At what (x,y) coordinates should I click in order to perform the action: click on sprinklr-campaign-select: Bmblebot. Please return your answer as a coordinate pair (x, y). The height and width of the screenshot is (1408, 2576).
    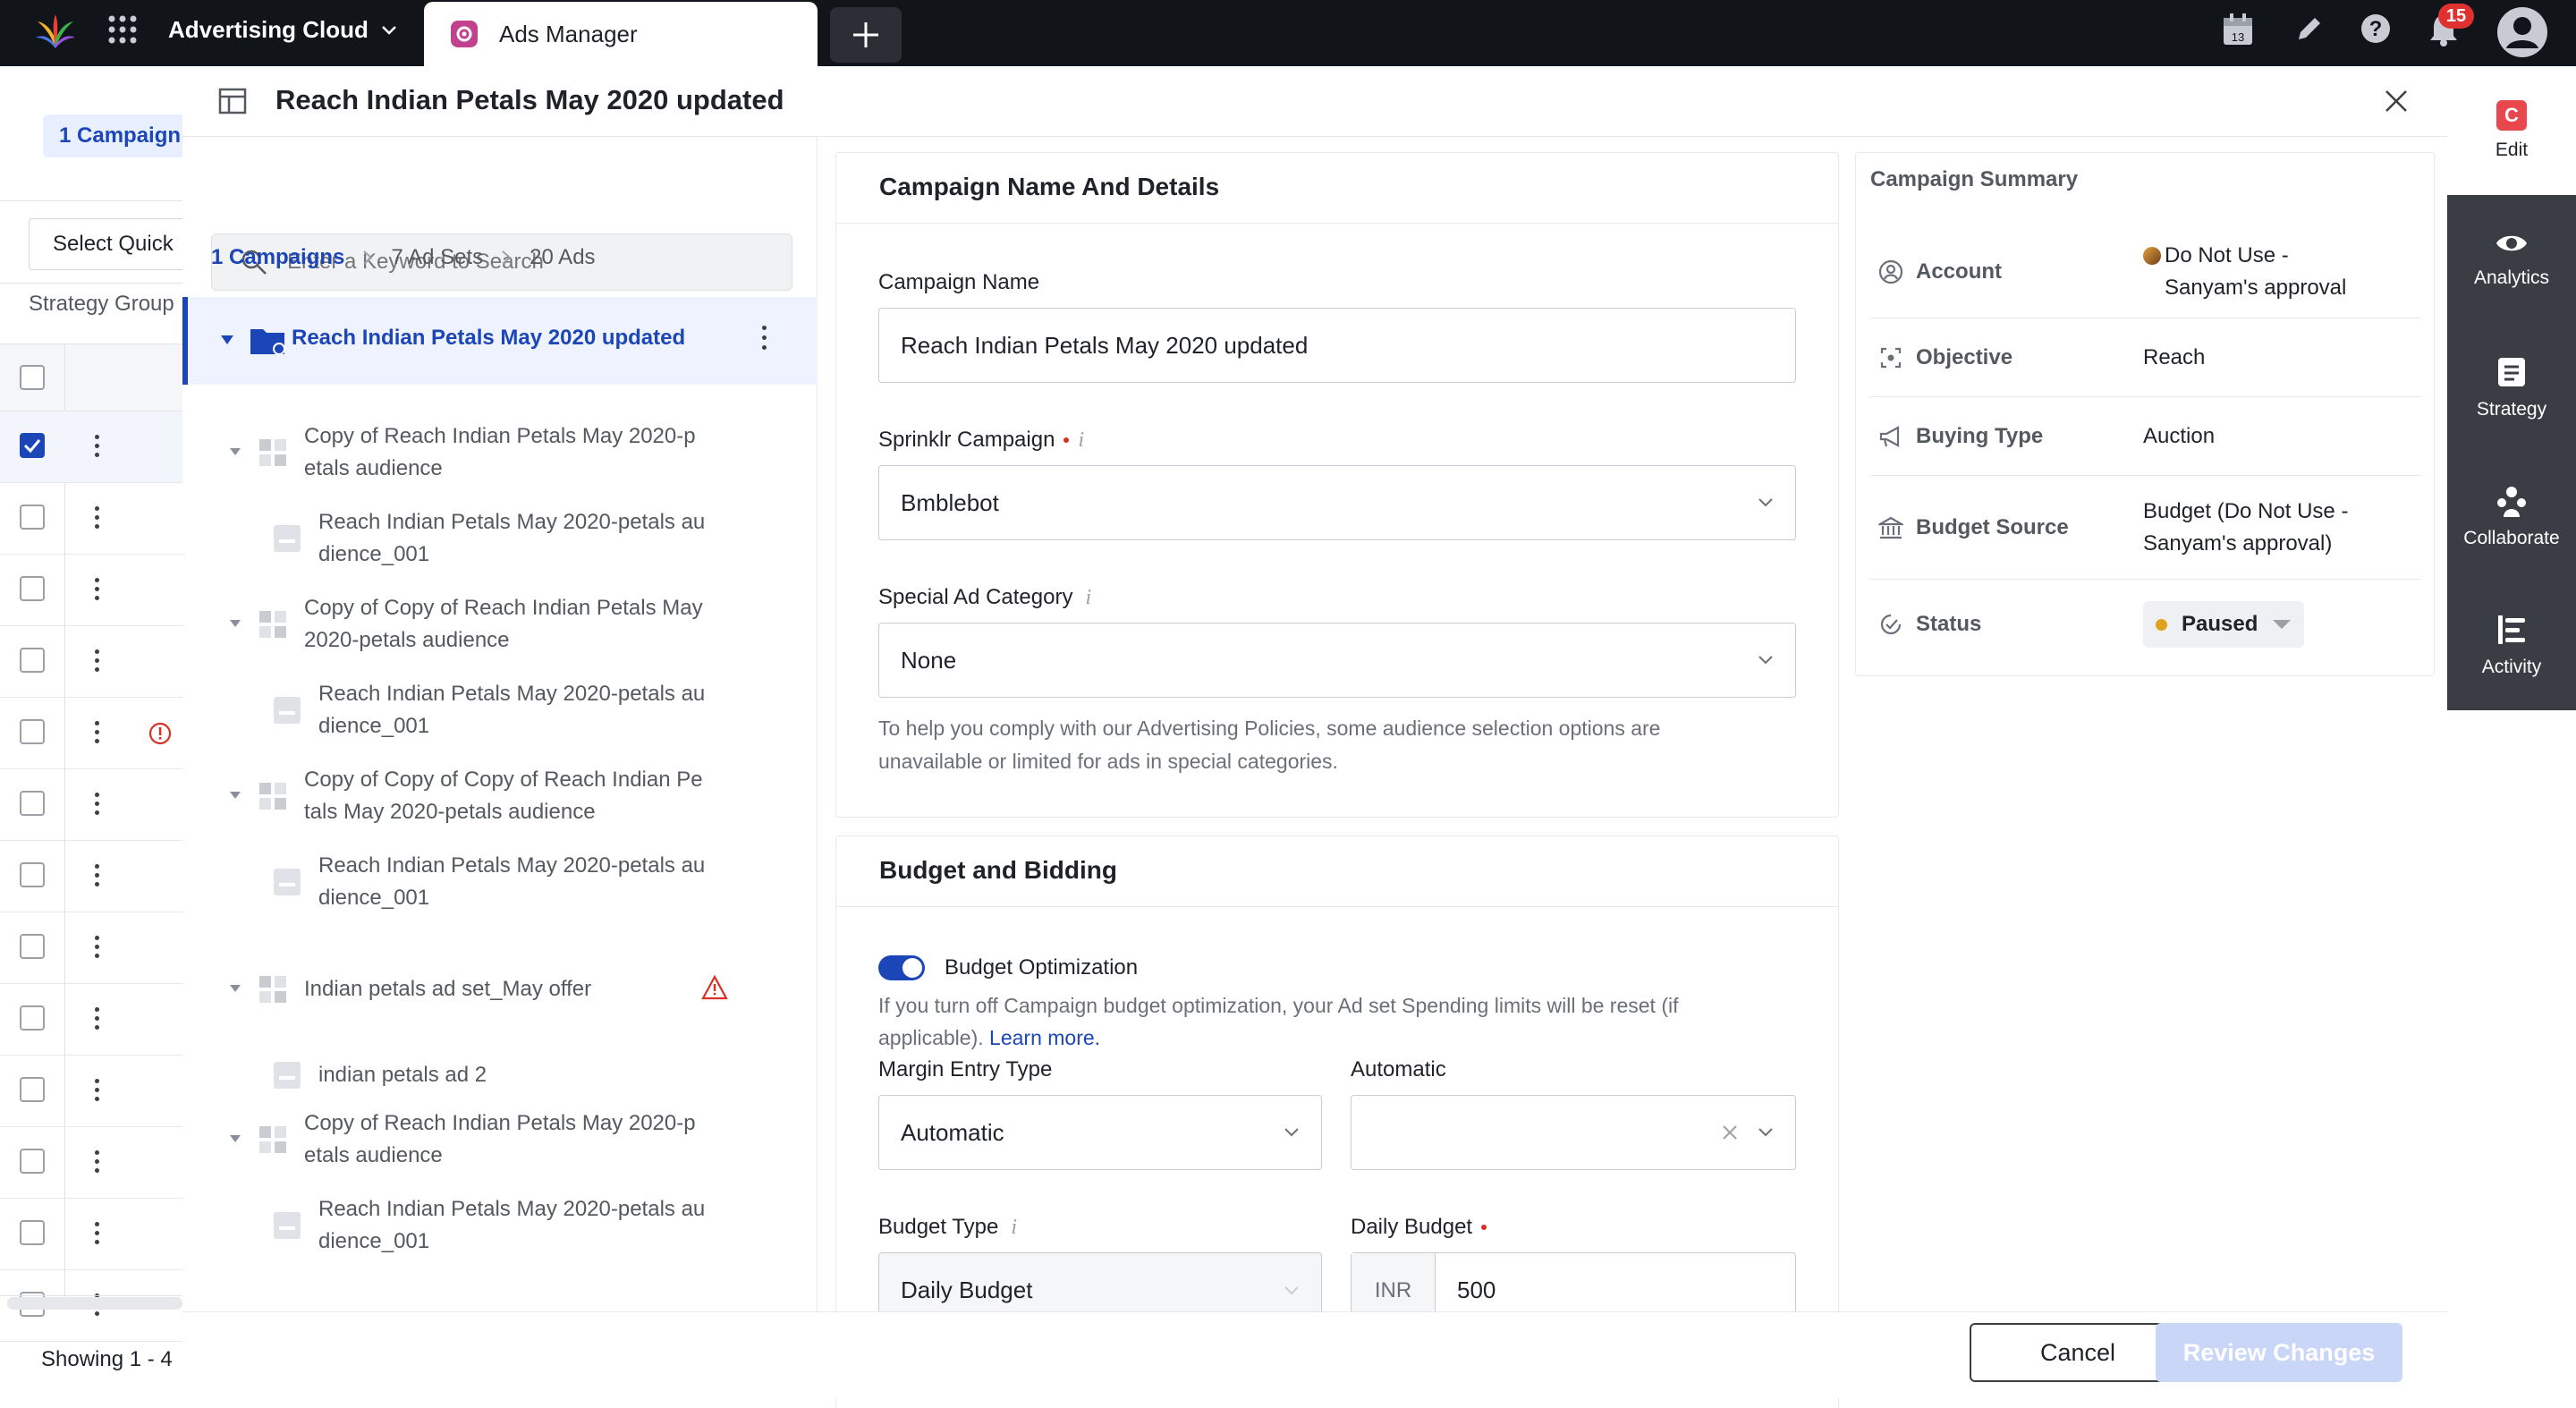
    Looking at the image, I should click on (1337, 503).